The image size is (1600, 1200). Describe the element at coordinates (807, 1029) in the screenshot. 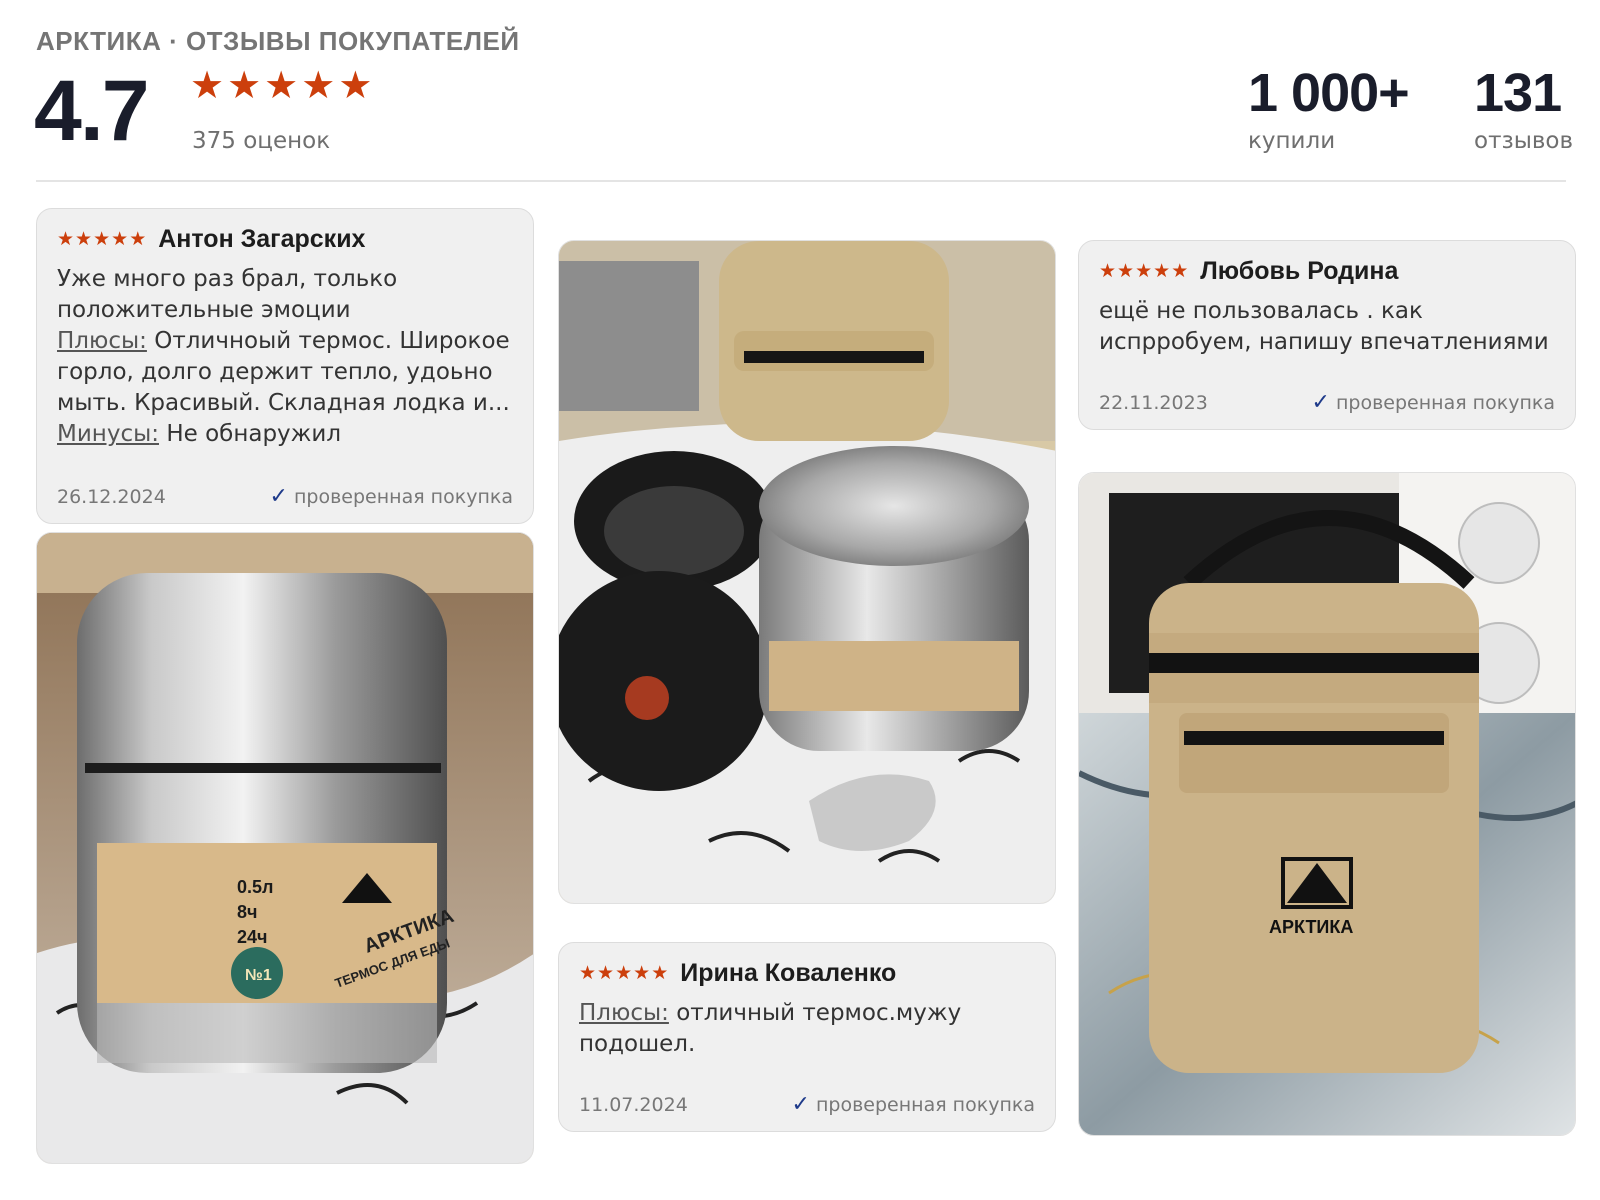

I see `review-text: Плюсы: отличный термос.мужу подошел.` at that location.